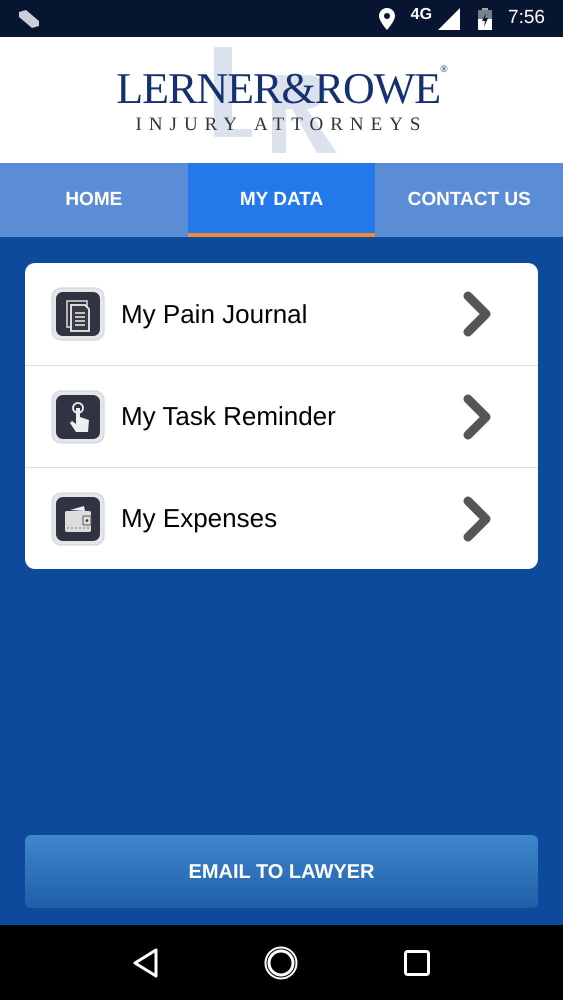 Image resolution: width=563 pixels, height=1000 pixels. What do you see at coordinates (94, 200) in the screenshot?
I see `nav-tab: HOME` at bounding box center [94, 200].